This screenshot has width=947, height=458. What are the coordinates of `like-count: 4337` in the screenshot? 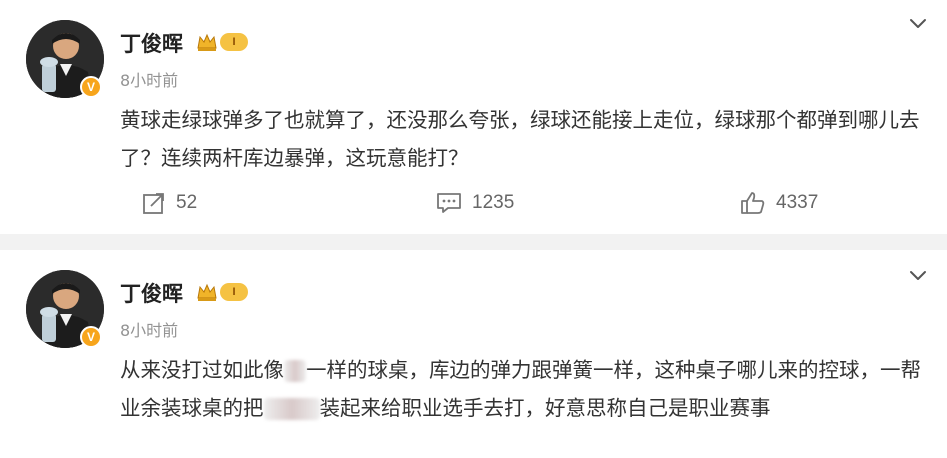 It's located at (797, 202).